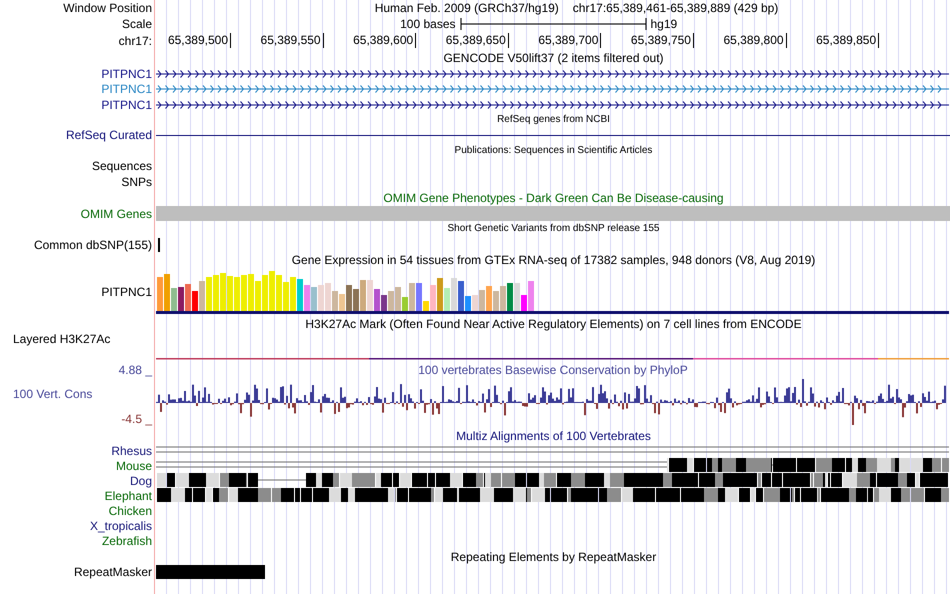 The height and width of the screenshot is (594, 950). What do you see at coordinates (126, 541) in the screenshot?
I see `species-label: Zebrafish` at bounding box center [126, 541].